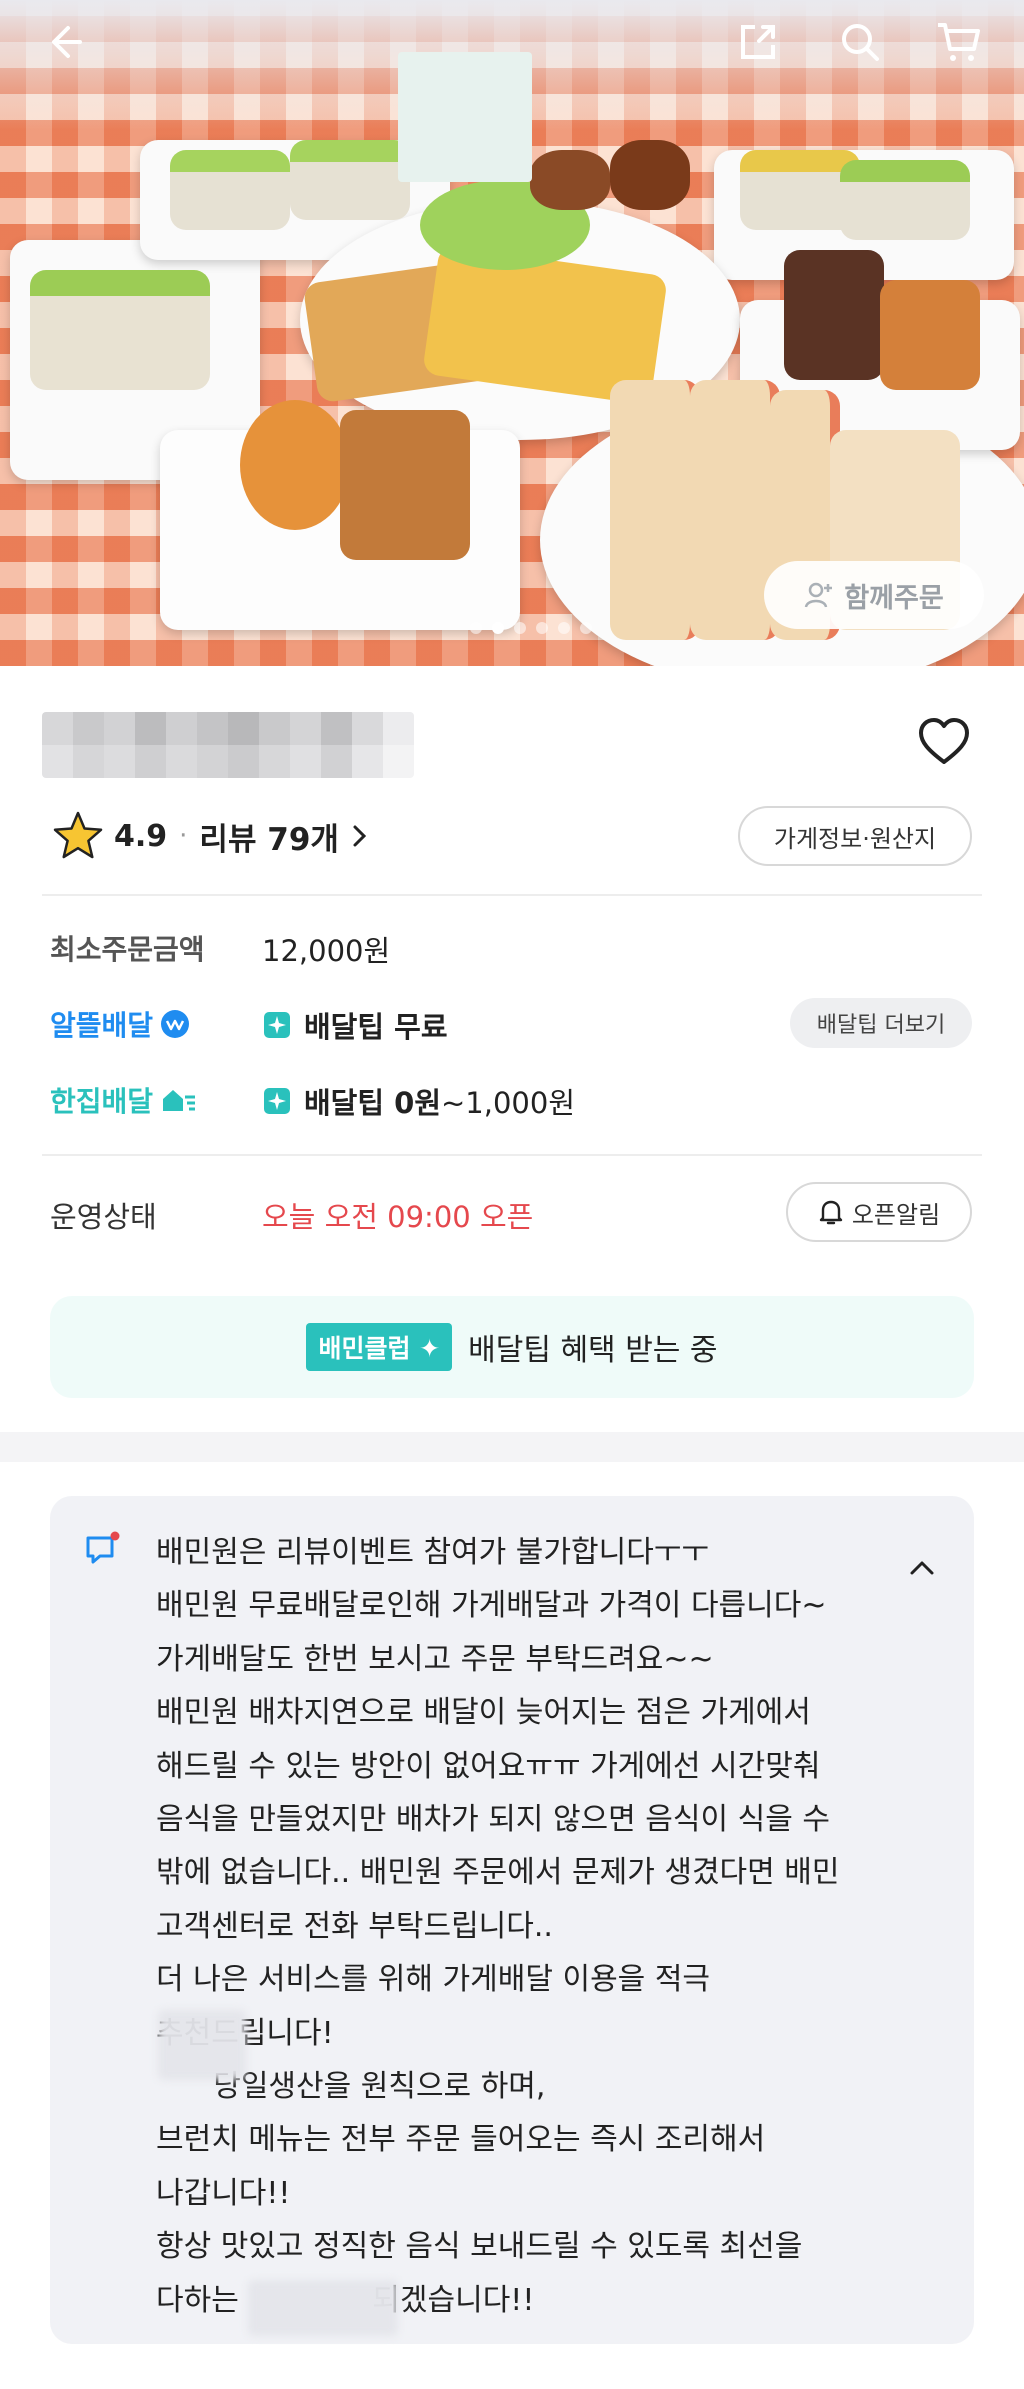  I want to click on min-order-label: 최소주문금액, so click(127, 949).